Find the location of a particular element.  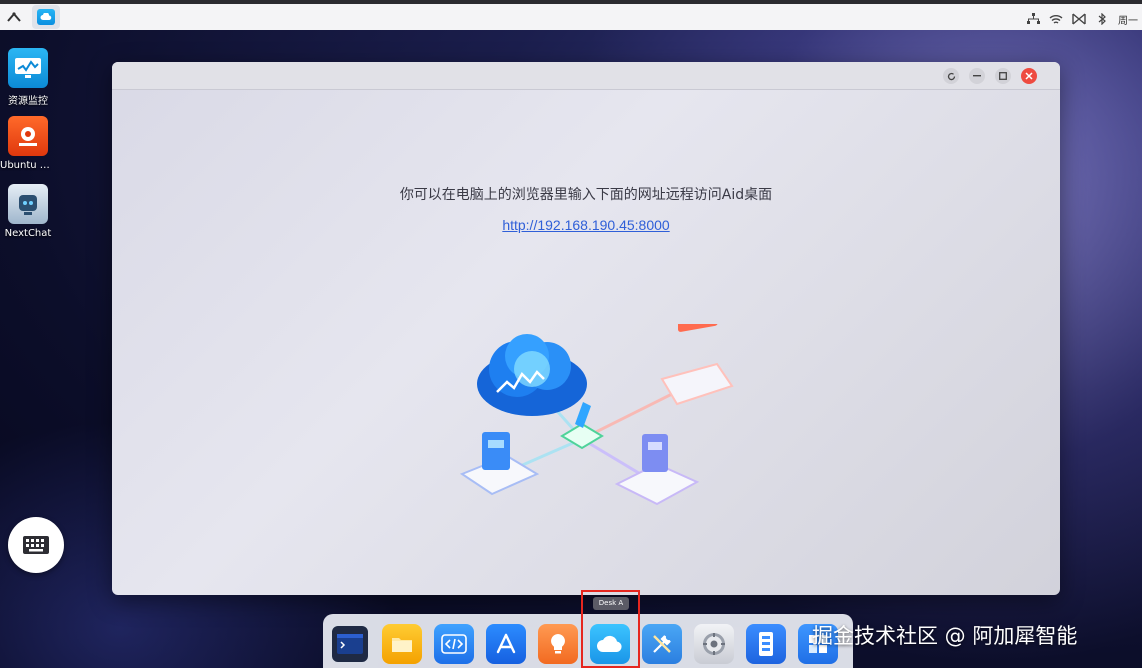

dock-item-terminal is located at coordinates (350, 644).